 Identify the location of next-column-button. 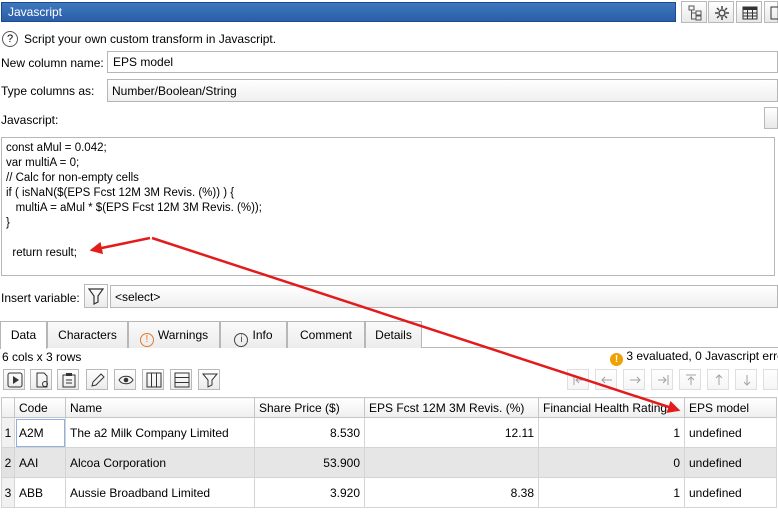
(634, 379).